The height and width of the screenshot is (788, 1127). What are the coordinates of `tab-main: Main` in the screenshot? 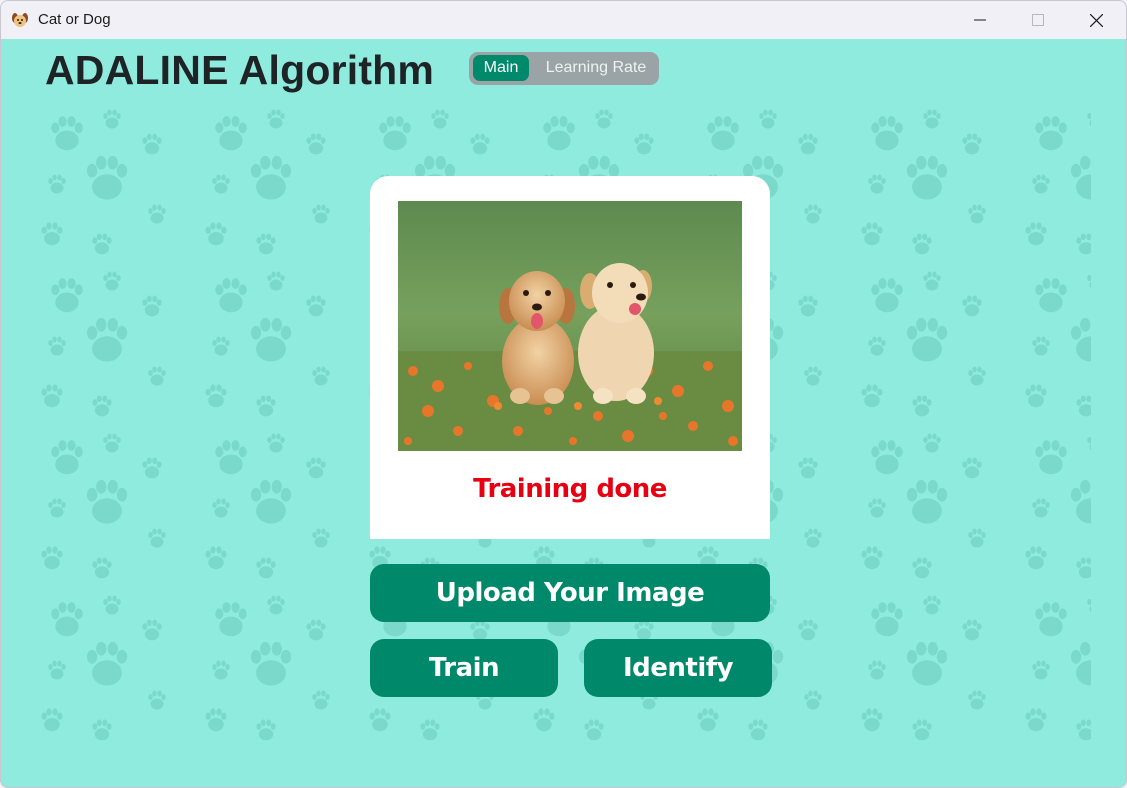 It's located at (501, 68).